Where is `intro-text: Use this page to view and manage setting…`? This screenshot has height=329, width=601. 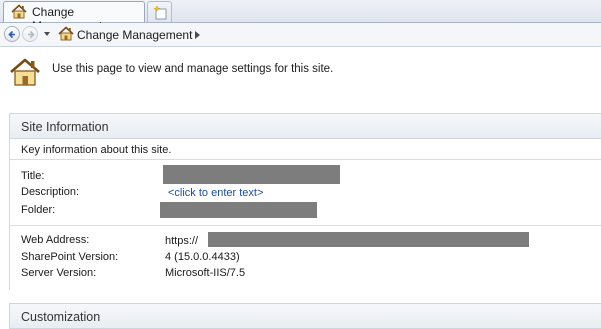
intro-text: Use this page to view and manage setting… is located at coordinates (193, 69).